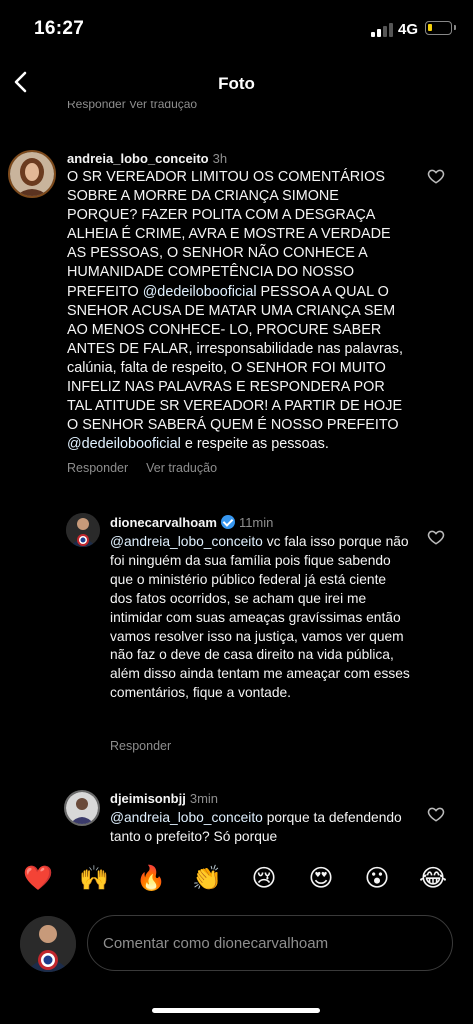 Image resolution: width=473 pixels, height=1024 pixels. What do you see at coordinates (236, 880) in the screenshot?
I see `emoji-reaction-bar: ❤️ 🙌 🔥 👏 😢 😍 😮 😂` at bounding box center [236, 880].